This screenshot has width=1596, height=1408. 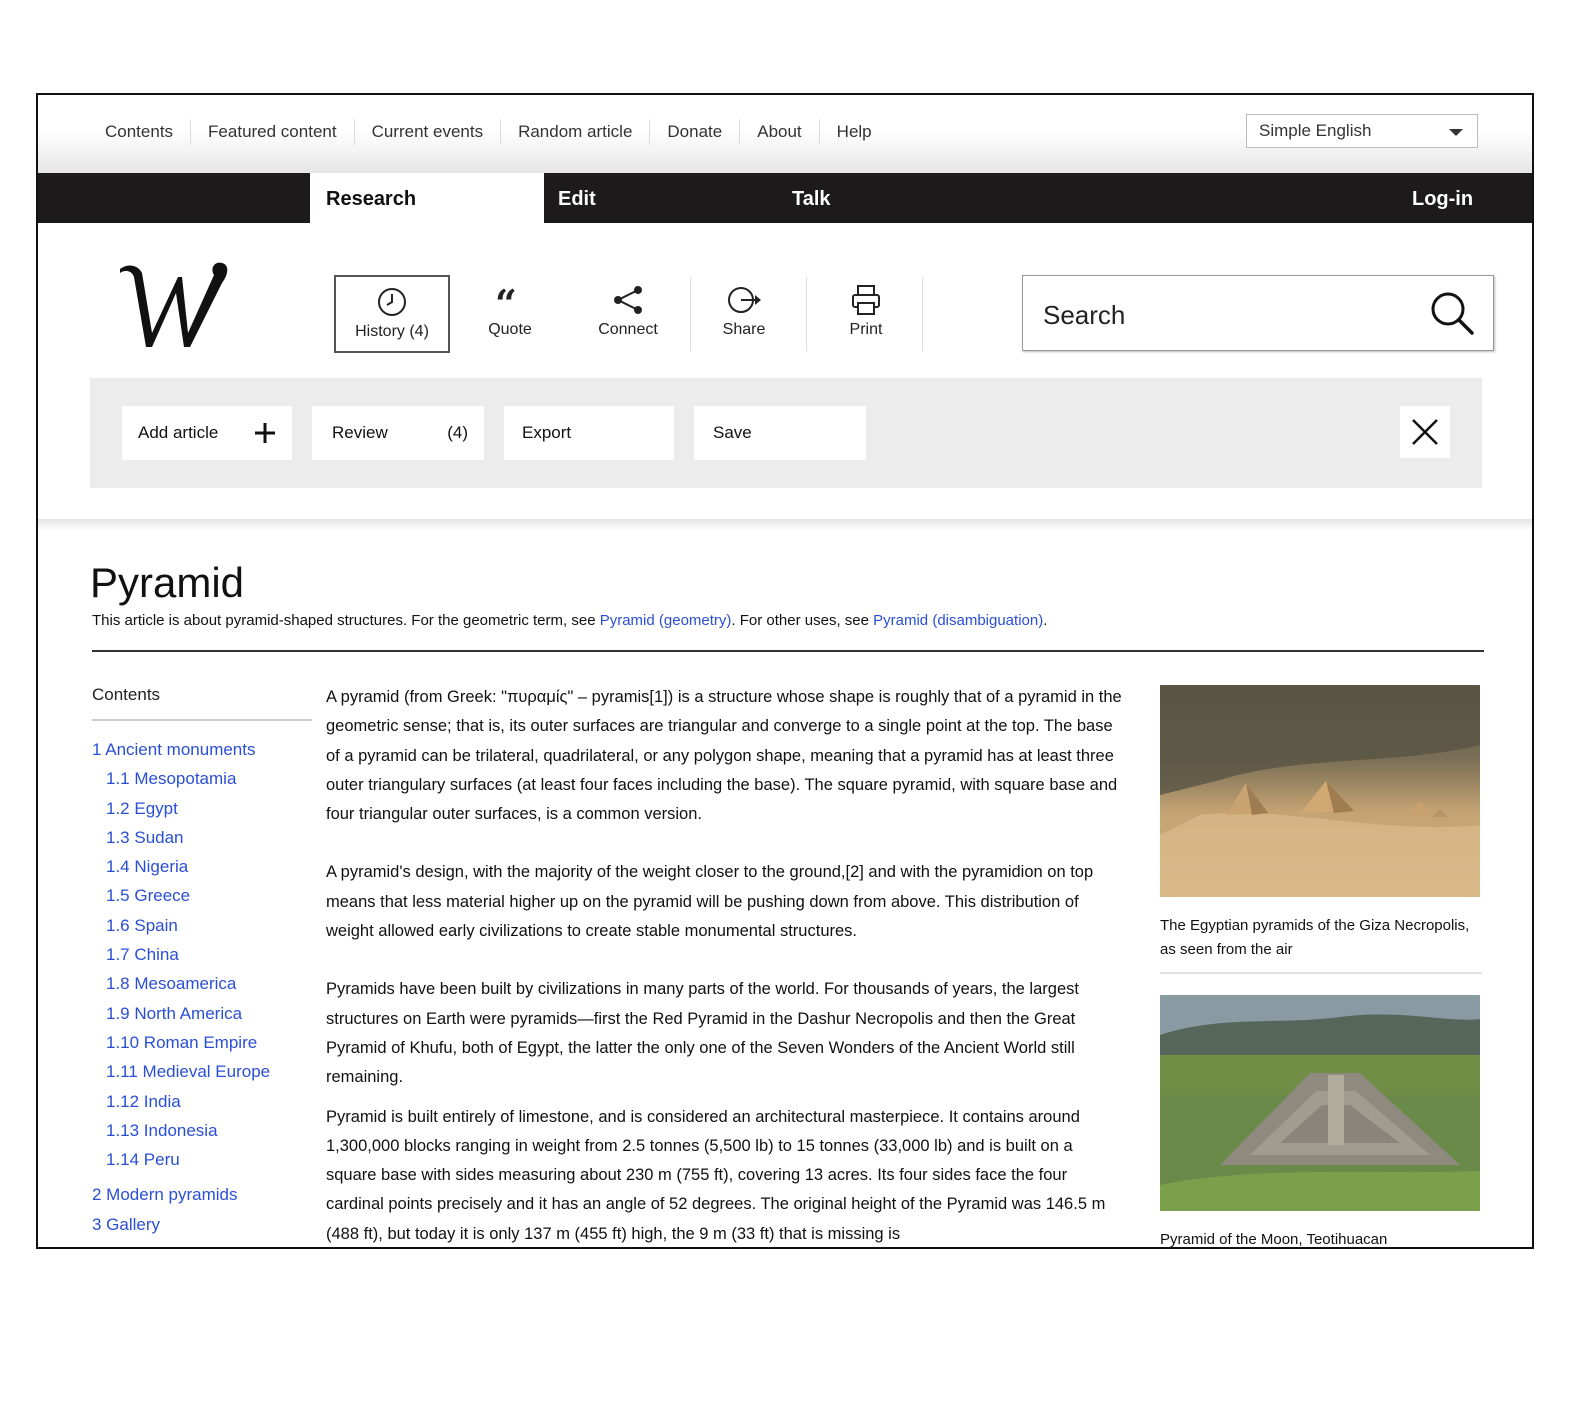 I want to click on add-article-label: Add article, so click(x=178, y=432).